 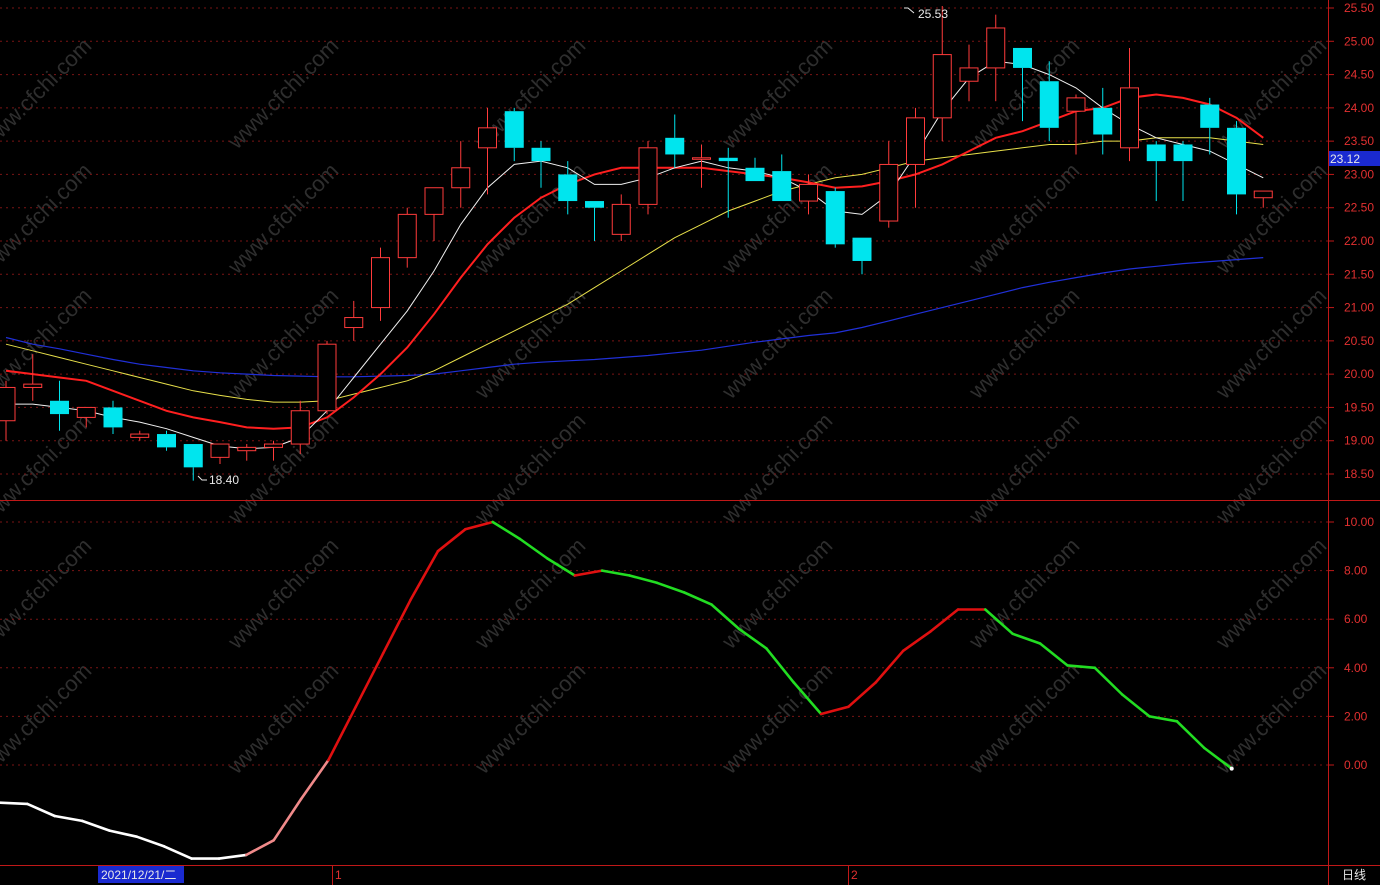 I want to click on price-tick-label: 25.50, so click(x=1359, y=8).